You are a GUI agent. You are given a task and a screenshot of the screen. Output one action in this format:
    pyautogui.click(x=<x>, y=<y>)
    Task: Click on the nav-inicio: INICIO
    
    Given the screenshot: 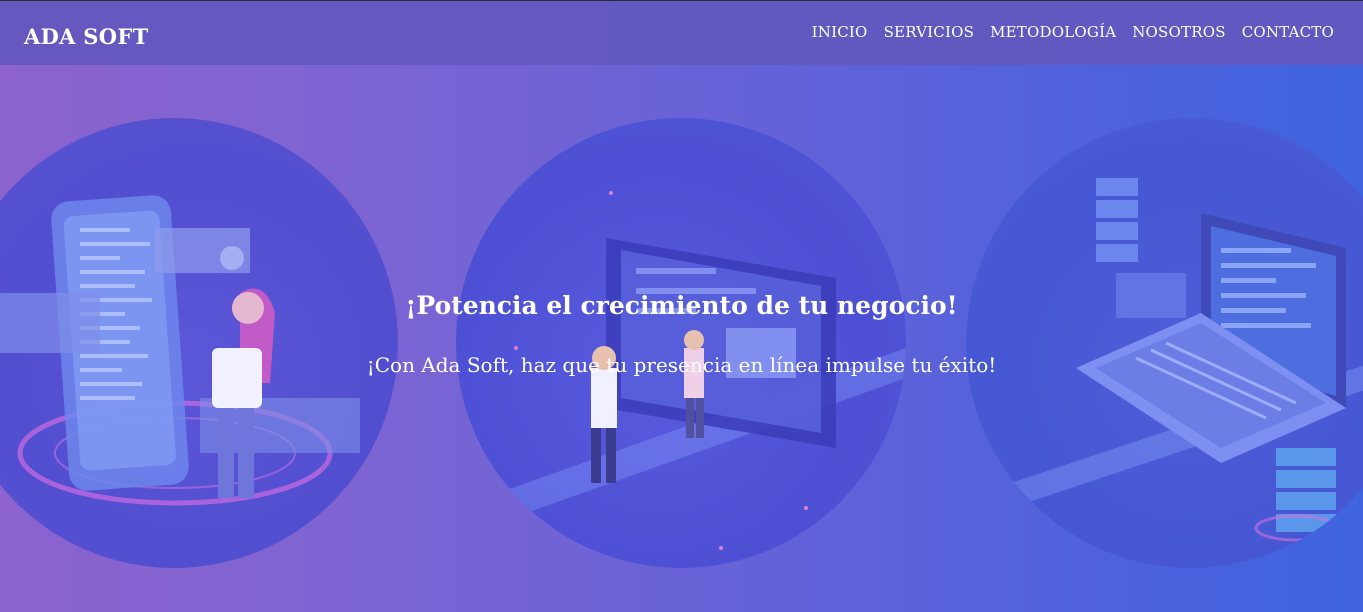 What is the action you would take?
    pyautogui.click(x=840, y=32)
    